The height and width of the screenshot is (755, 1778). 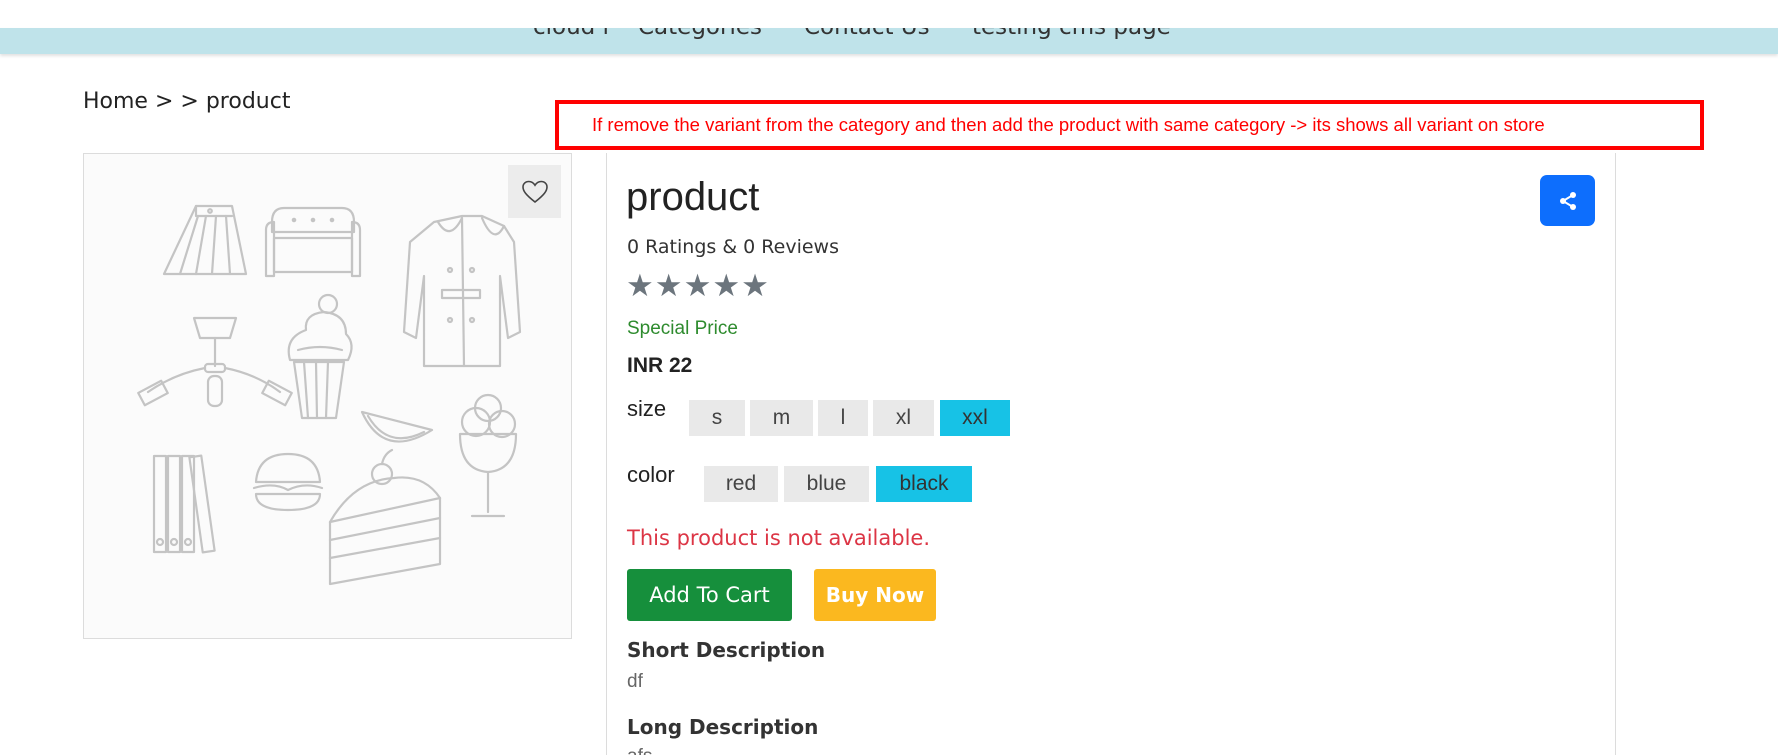 What do you see at coordinates (717, 418) in the screenshot?
I see `size-option-s: s` at bounding box center [717, 418].